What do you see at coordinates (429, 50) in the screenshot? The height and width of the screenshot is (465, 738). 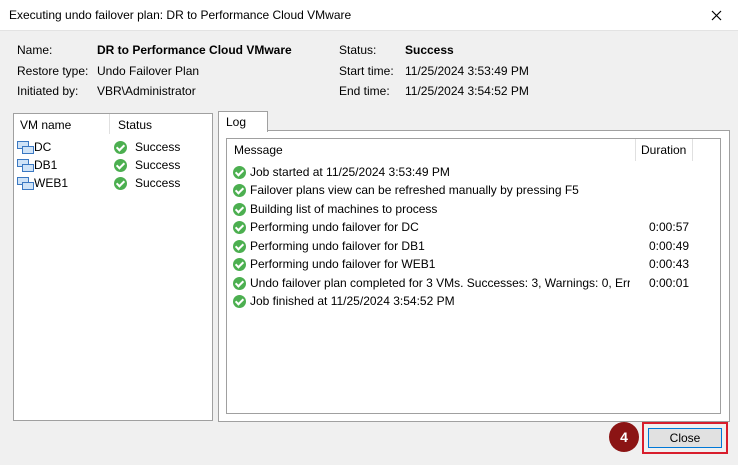 I see `status-value: Success` at bounding box center [429, 50].